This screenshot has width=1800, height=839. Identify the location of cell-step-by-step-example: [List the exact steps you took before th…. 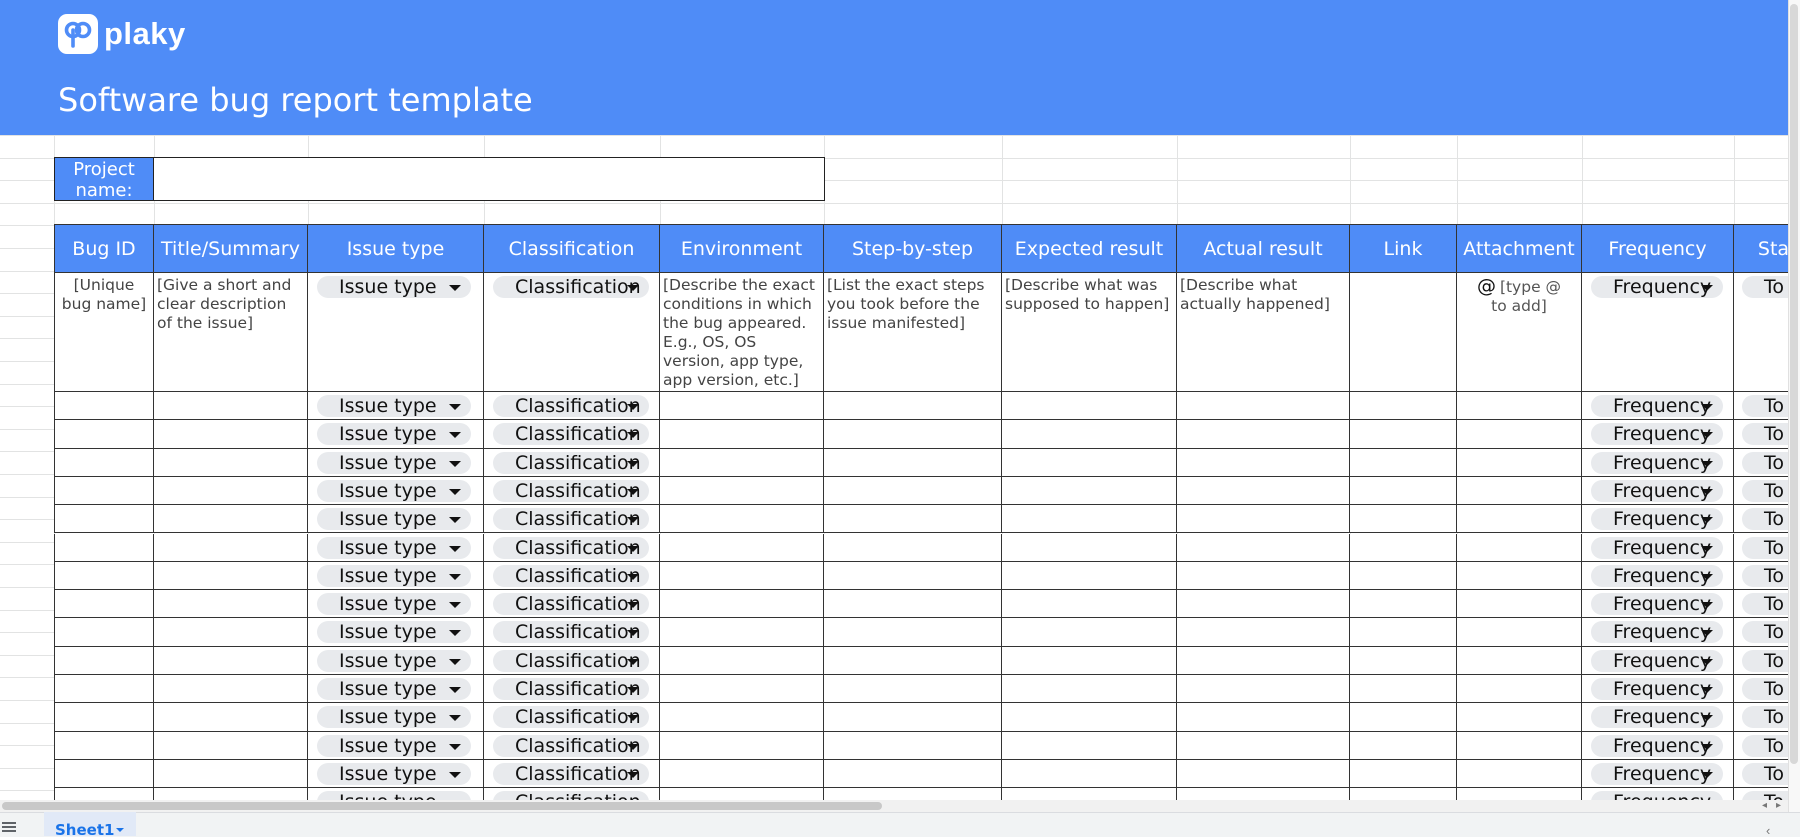
(913, 332).